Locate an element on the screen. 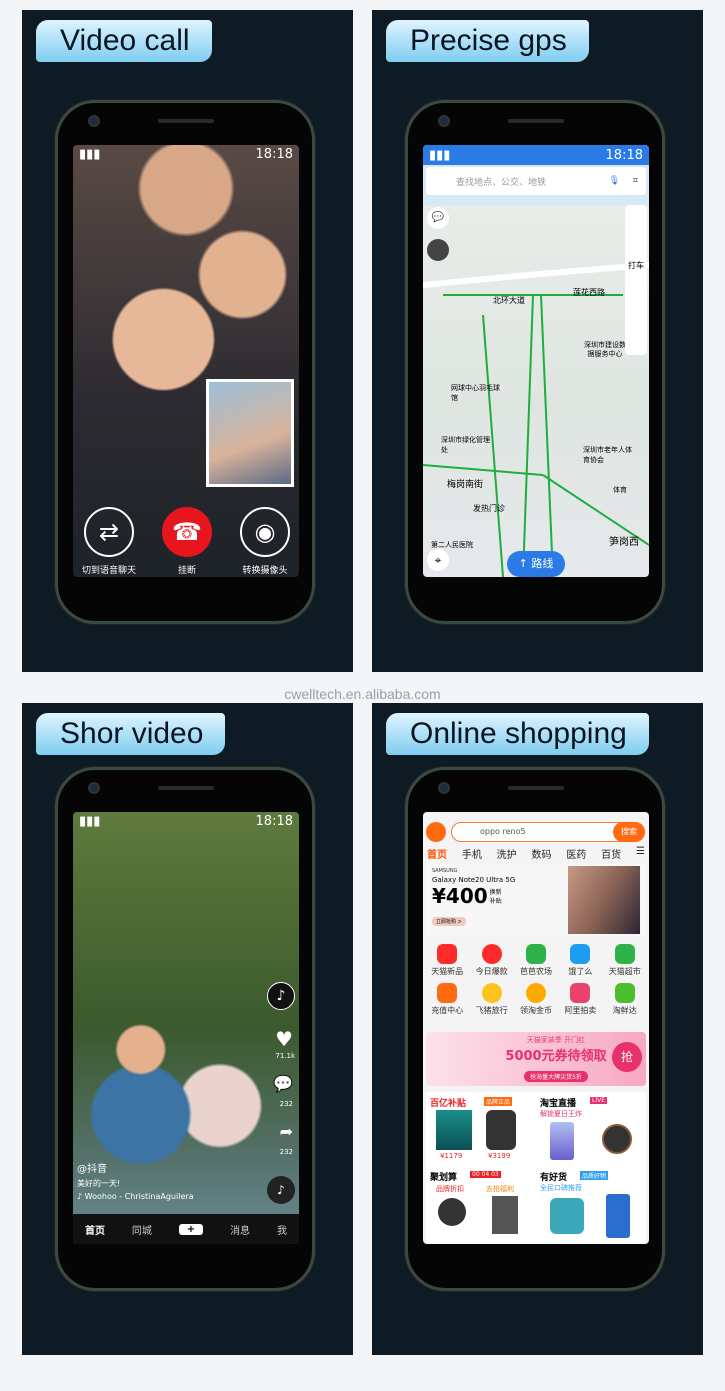 The height and width of the screenshot is (1391, 725). promo-grab-button: 抢 is located at coordinates (627, 1057).